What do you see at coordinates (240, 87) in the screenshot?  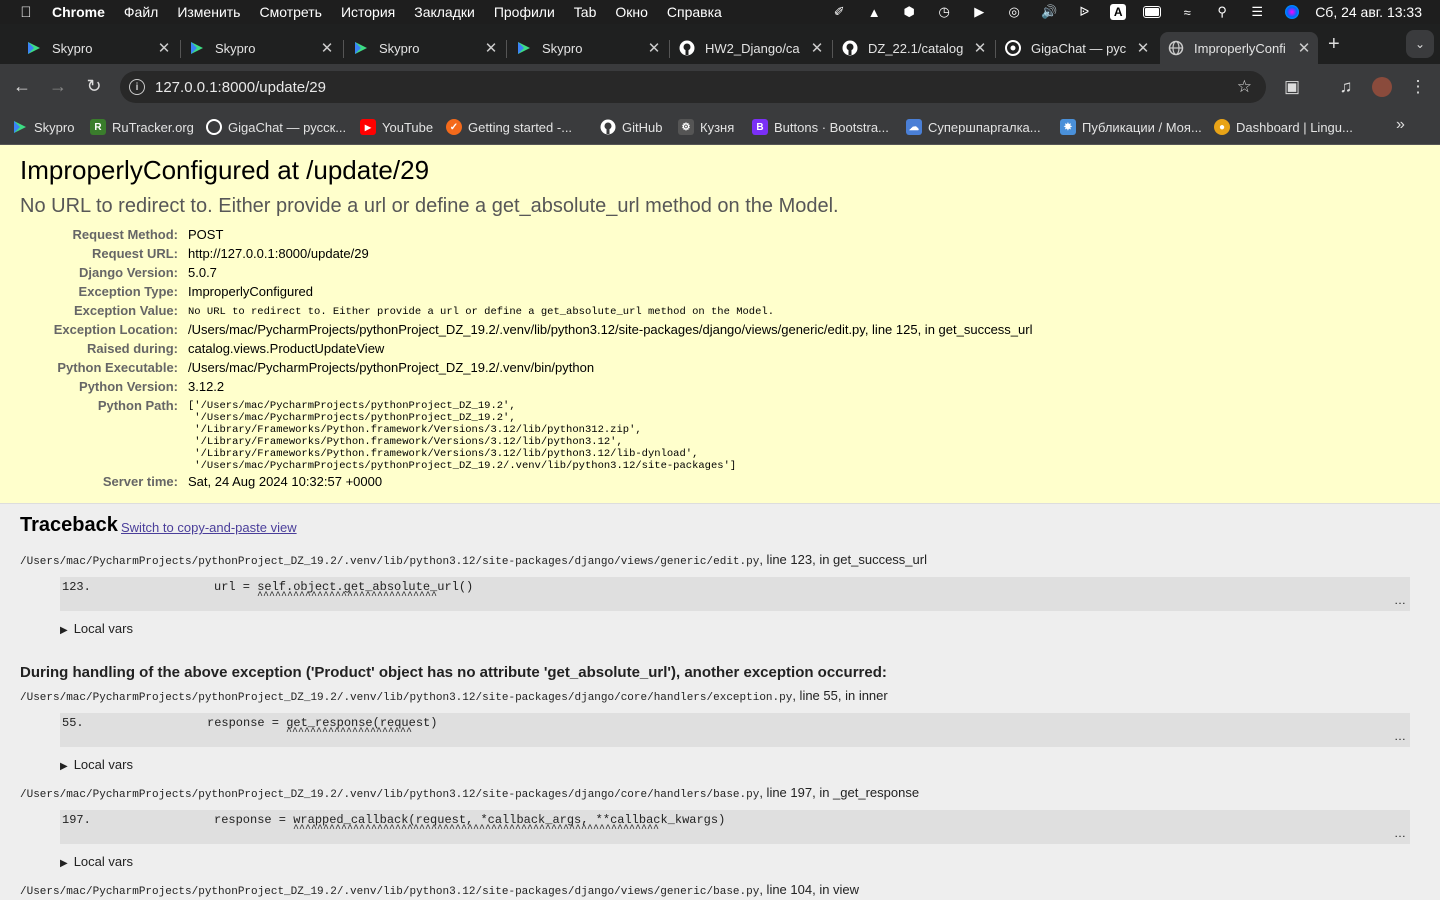 I see `address-url: 127.0.0.1:8000/update/29` at bounding box center [240, 87].